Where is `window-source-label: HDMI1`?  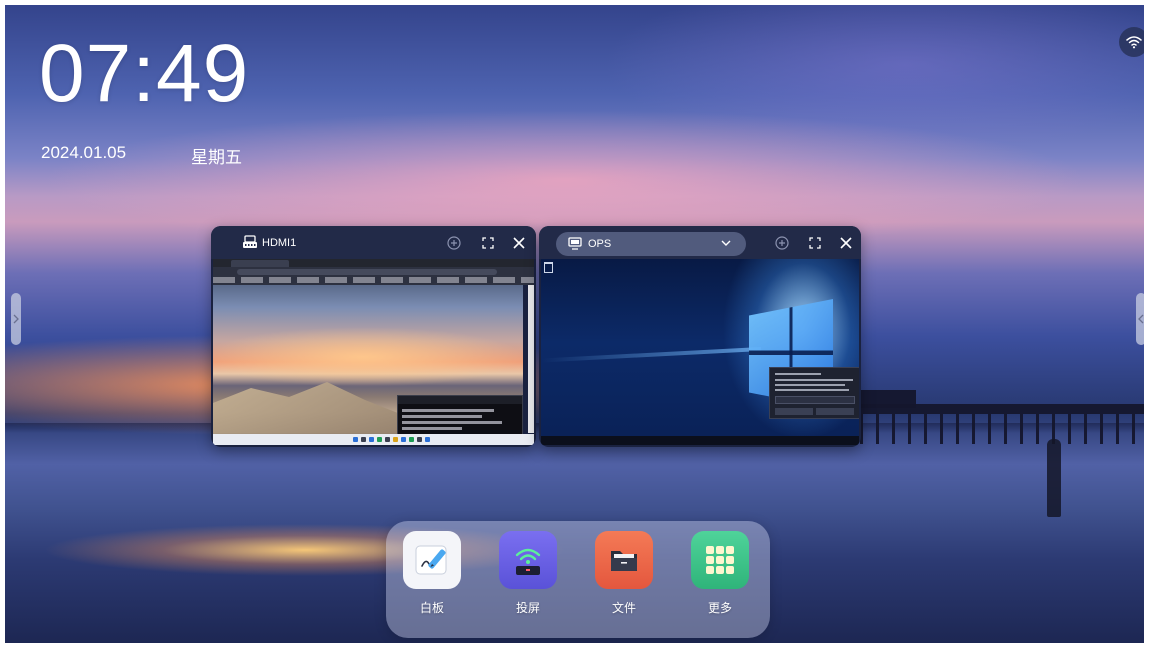
window-source-label: HDMI1 is located at coordinates (279, 243).